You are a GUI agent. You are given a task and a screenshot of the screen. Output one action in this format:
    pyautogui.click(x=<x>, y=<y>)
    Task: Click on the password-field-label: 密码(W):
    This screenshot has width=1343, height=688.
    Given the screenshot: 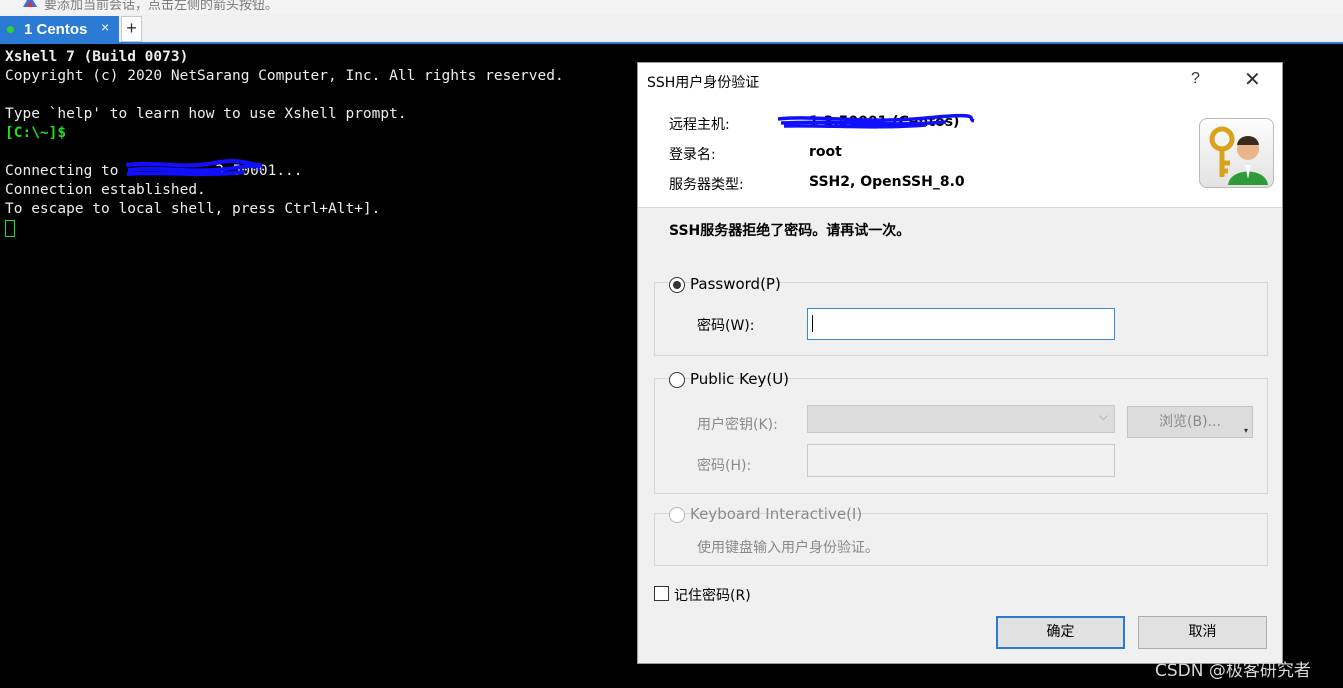 What is the action you would take?
    pyautogui.click(x=726, y=326)
    